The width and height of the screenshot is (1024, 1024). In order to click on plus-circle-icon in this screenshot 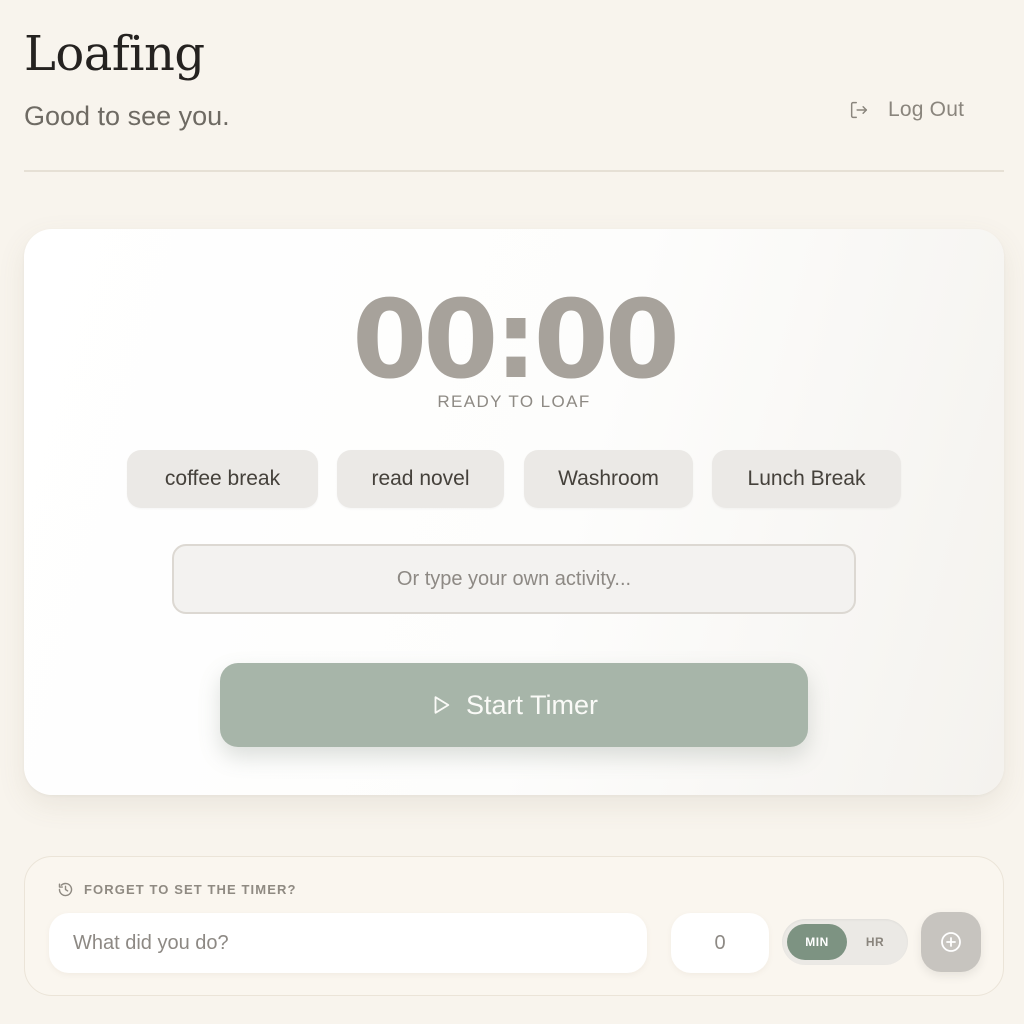, I will do `click(951, 942)`.